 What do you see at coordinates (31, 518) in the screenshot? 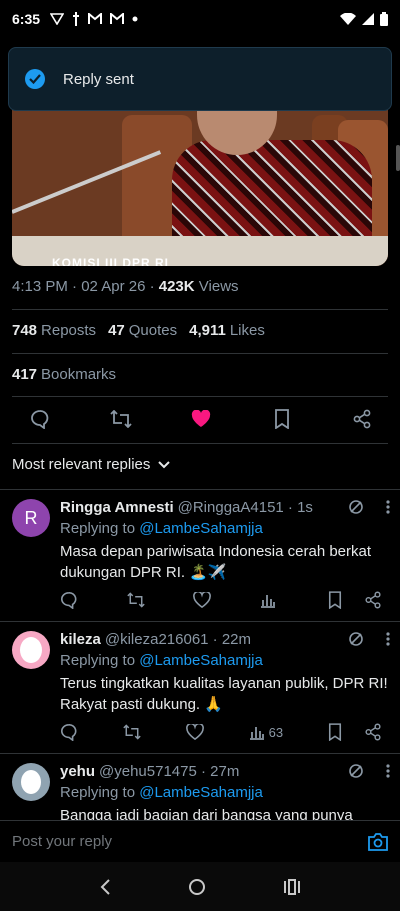
I see `avatar: R` at bounding box center [31, 518].